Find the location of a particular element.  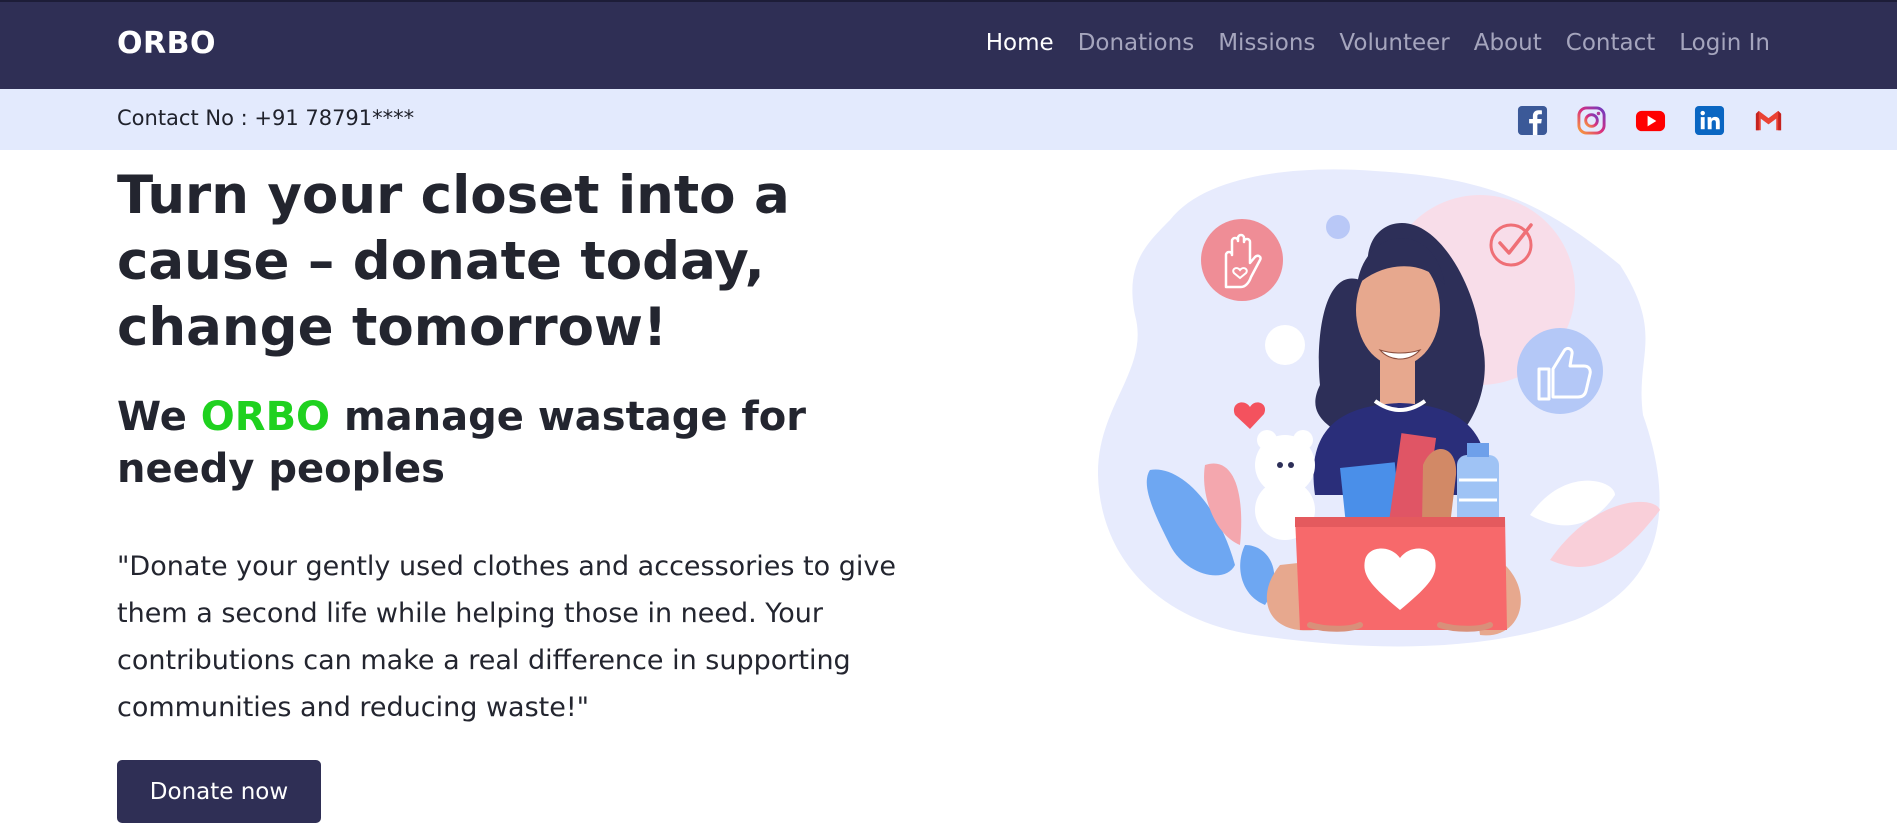

donation-box is located at coordinates (1401, 573).